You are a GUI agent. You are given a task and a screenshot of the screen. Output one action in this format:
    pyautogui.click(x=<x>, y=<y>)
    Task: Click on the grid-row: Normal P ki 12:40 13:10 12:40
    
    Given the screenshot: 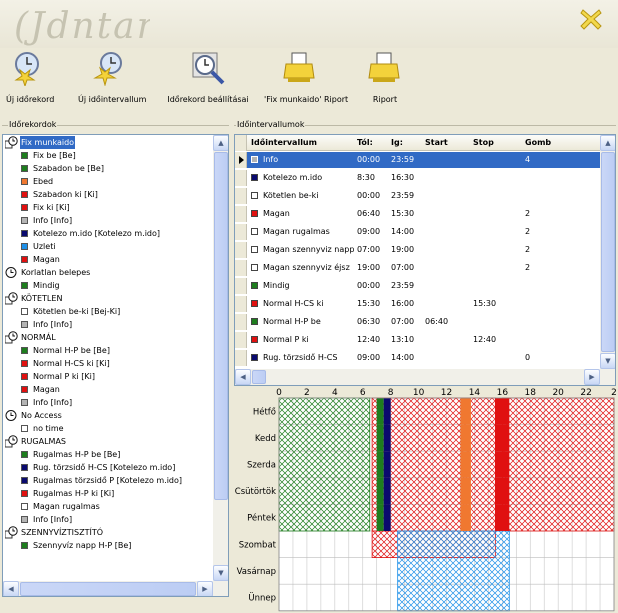 What is the action you would take?
    pyautogui.click(x=417, y=340)
    